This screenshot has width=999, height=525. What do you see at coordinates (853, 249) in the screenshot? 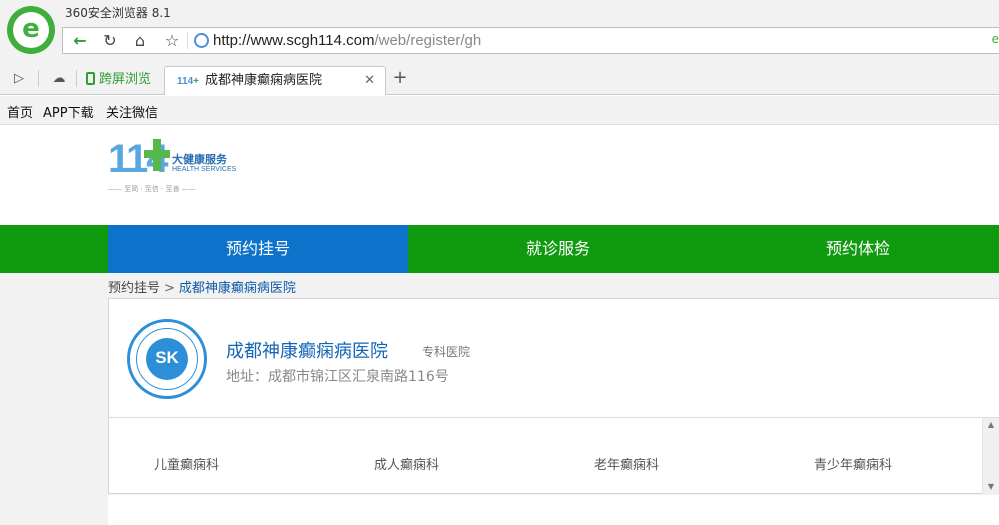
I see `nav-checkup: 预约体检` at bounding box center [853, 249].